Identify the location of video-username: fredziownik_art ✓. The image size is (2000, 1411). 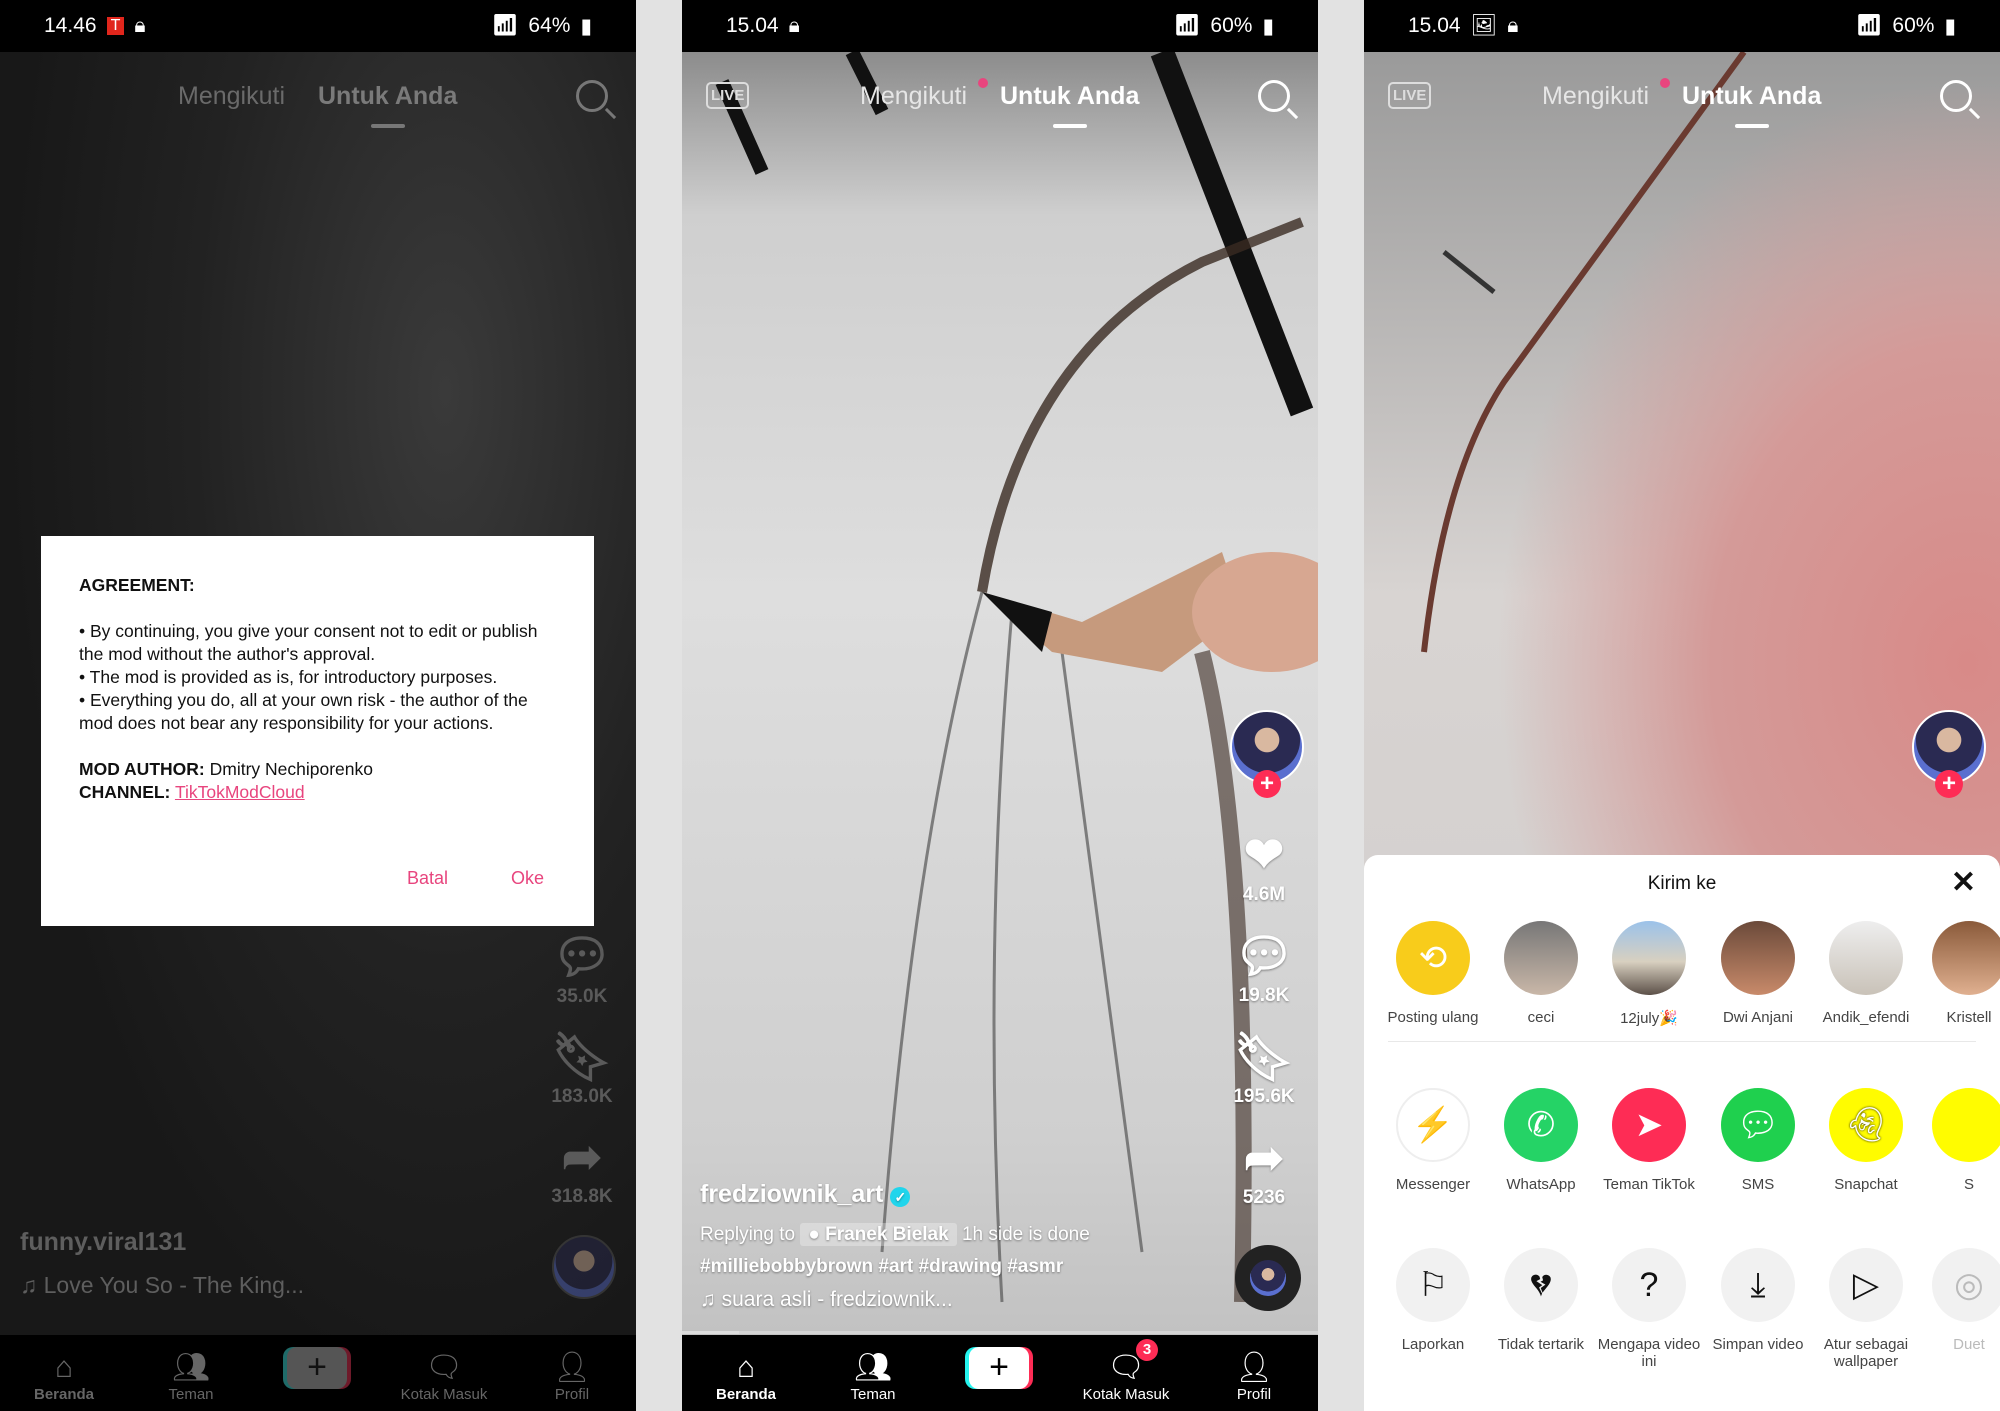
(805, 1194).